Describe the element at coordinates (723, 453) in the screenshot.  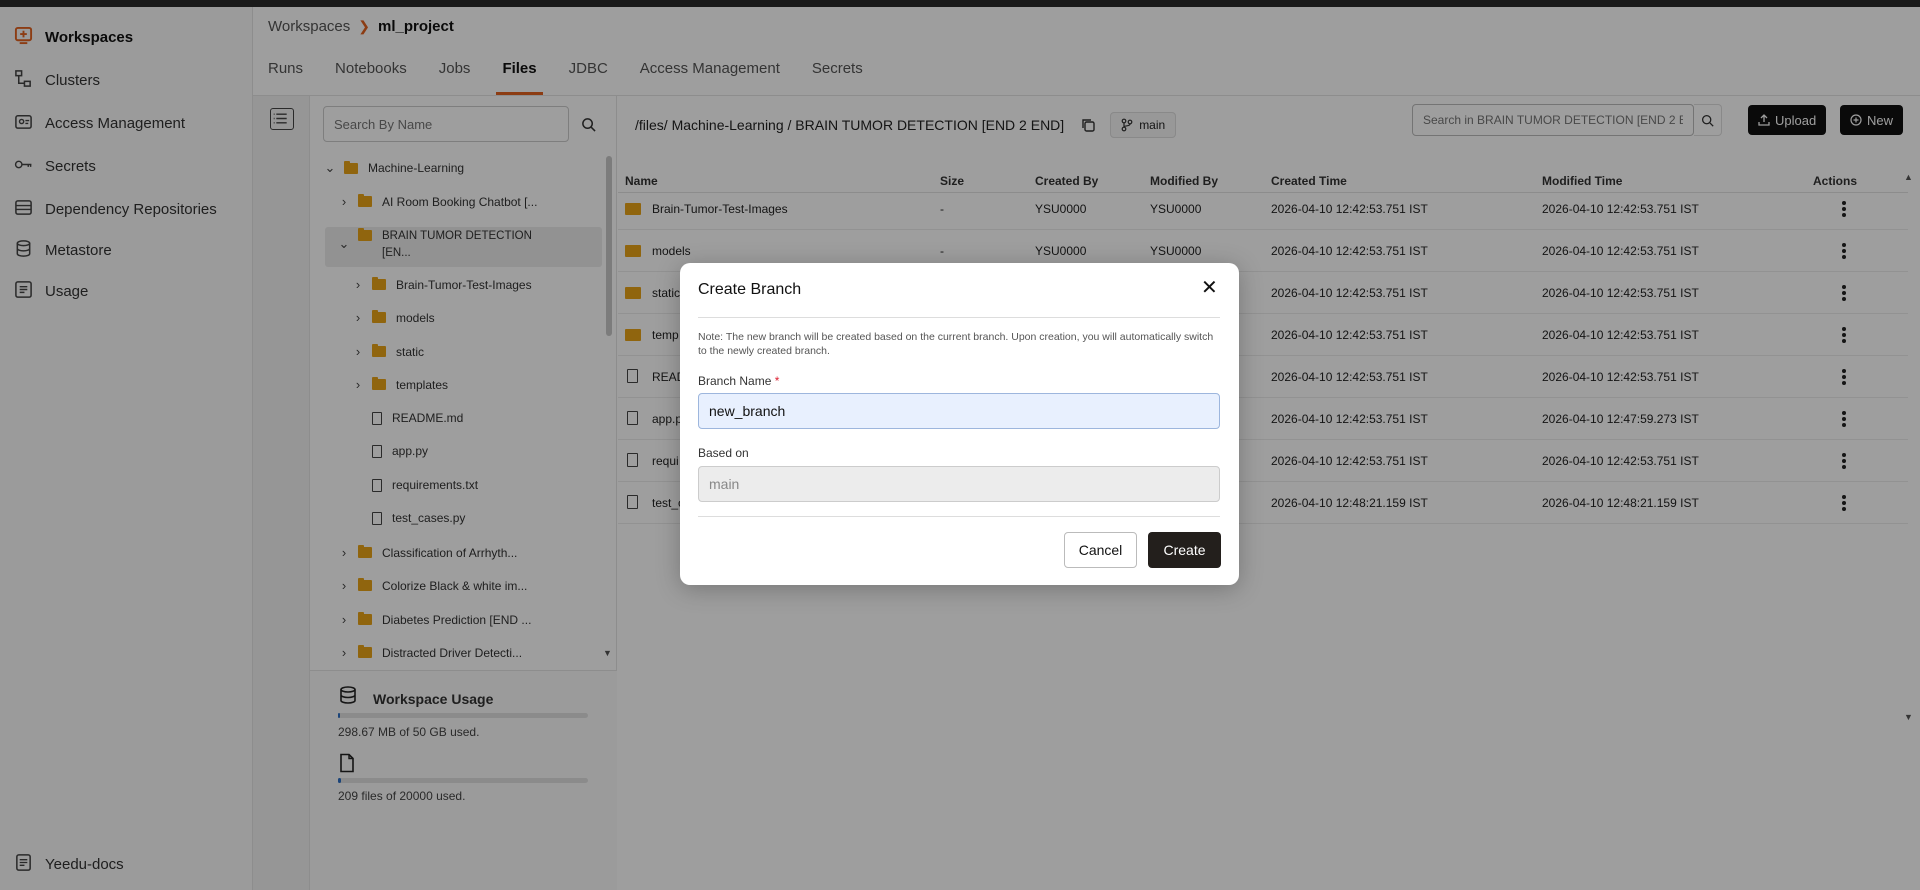
I see `based-on-label: Based on` at that location.